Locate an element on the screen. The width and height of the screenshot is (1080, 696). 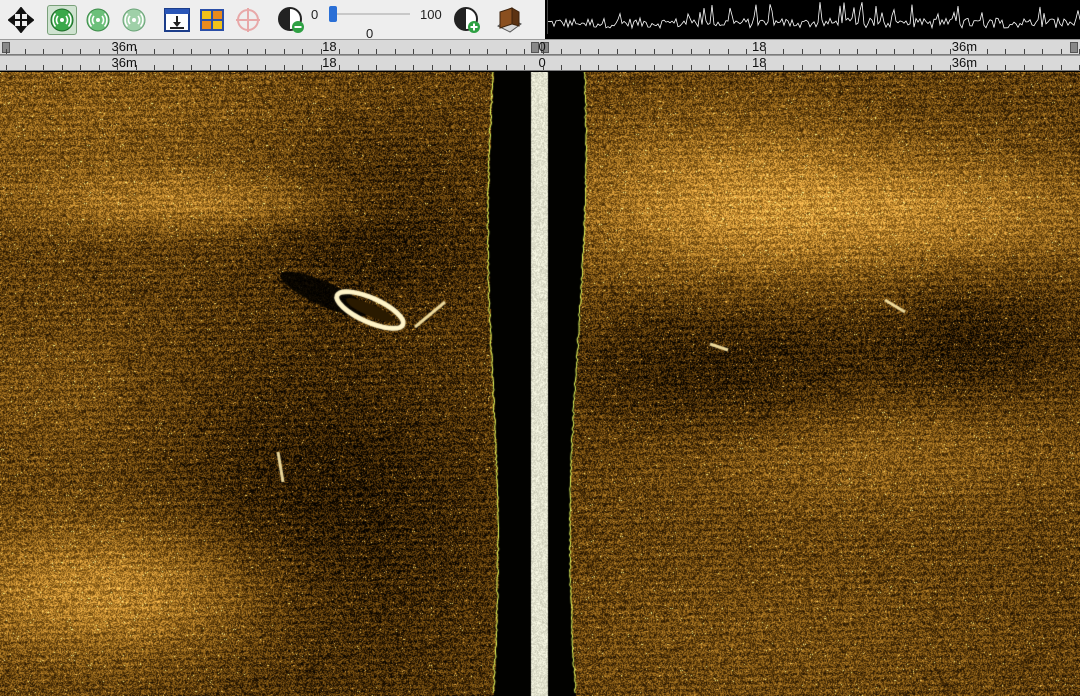
palette-grid-icon is located at coordinates (212, 20).